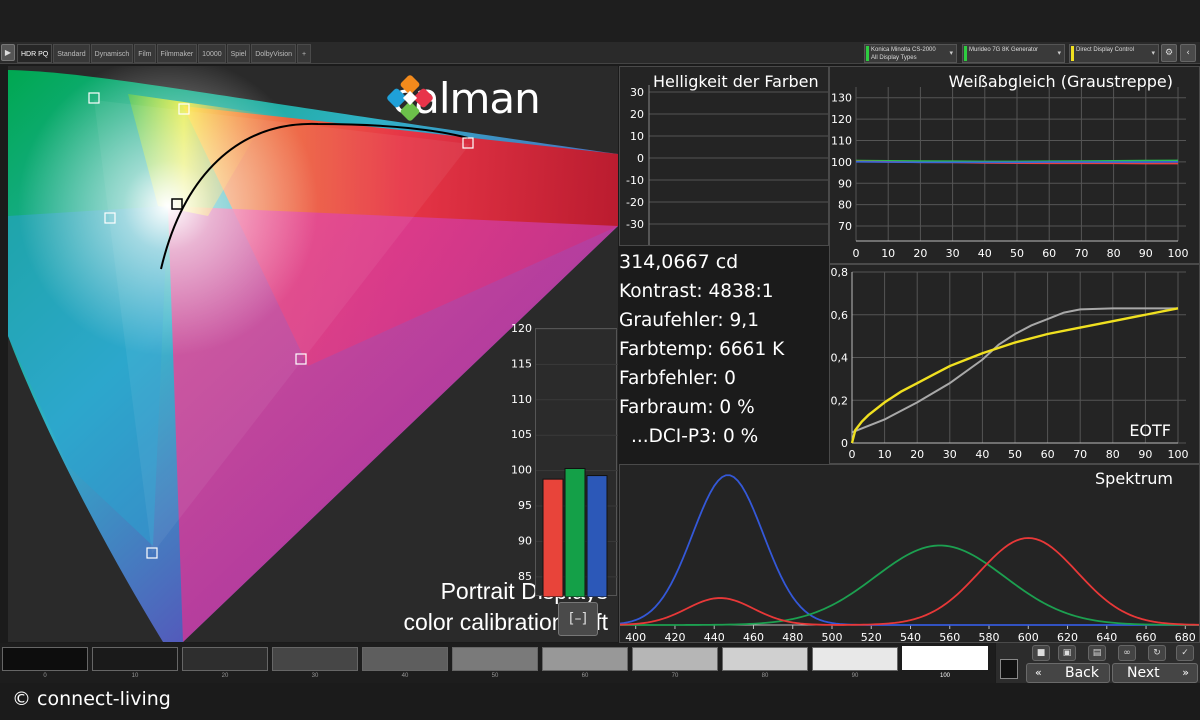 Image resolution: width=1200 pixels, height=720 pixels. I want to click on rgb-balance-chart, so click(576, 463).